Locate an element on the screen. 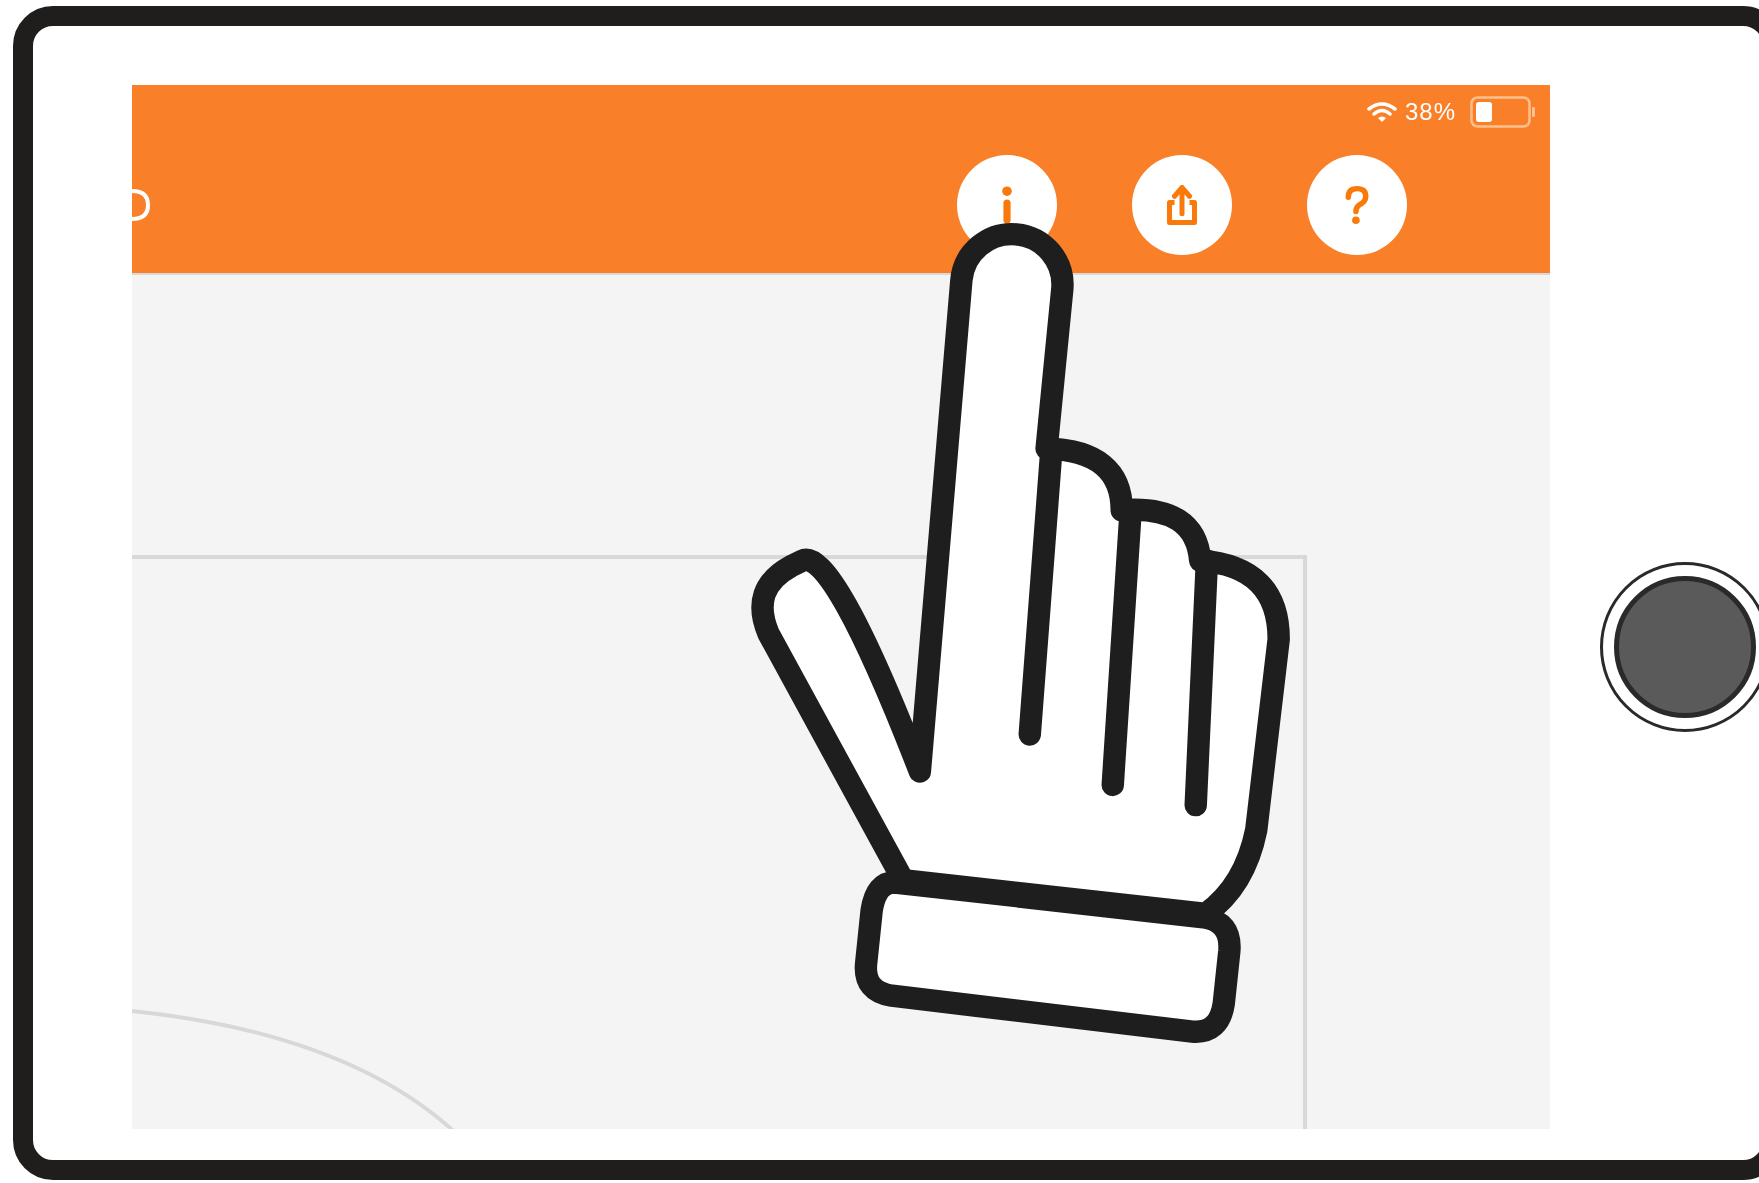  battery-icon is located at coordinates (1503, 112).